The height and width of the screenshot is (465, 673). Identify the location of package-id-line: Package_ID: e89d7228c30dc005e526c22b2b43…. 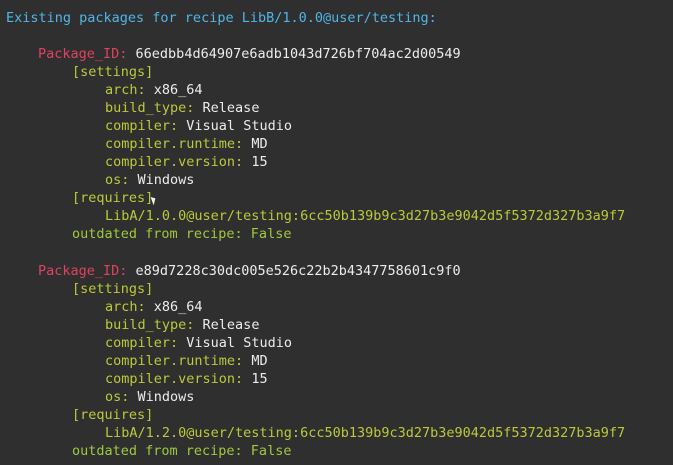
(249, 271).